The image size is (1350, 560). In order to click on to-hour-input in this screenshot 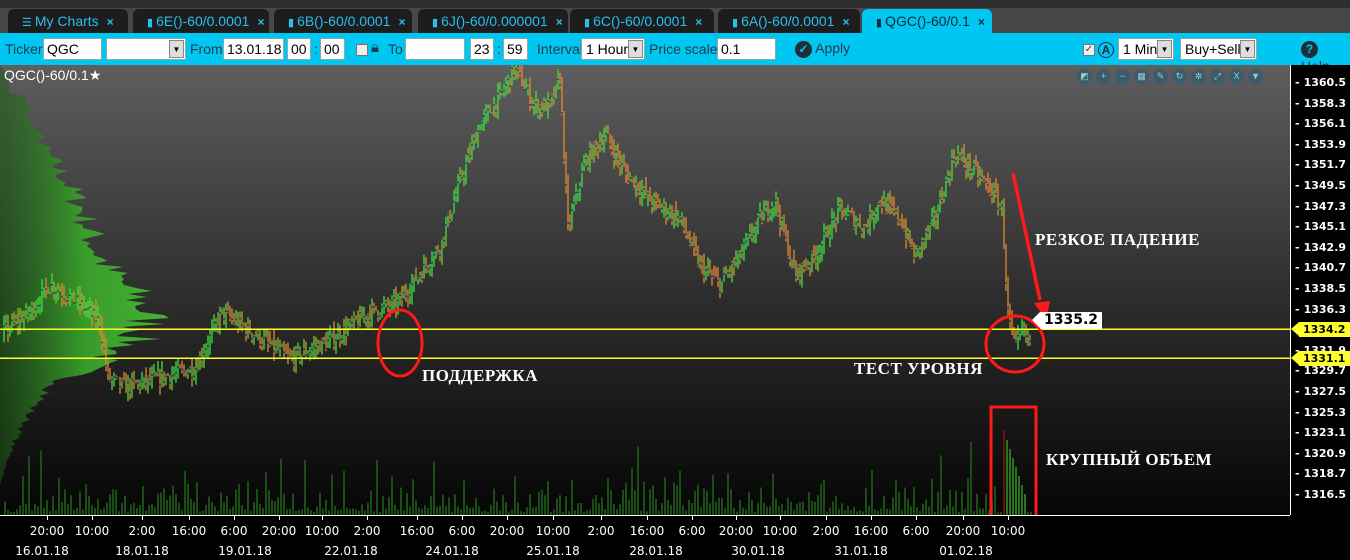, I will do `click(482, 49)`.